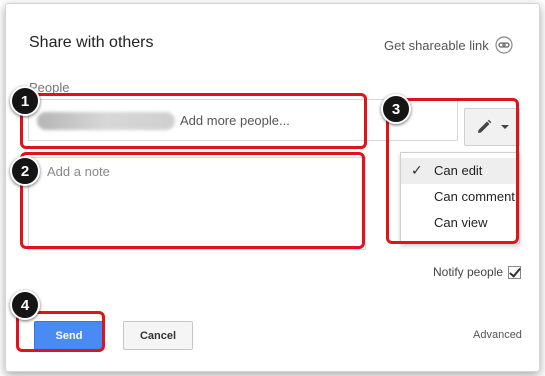 This screenshot has width=545, height=376. Describe the element at coordinates (78, 171) in the screenshot. I see `note-placeholder: Add a note` at that location.